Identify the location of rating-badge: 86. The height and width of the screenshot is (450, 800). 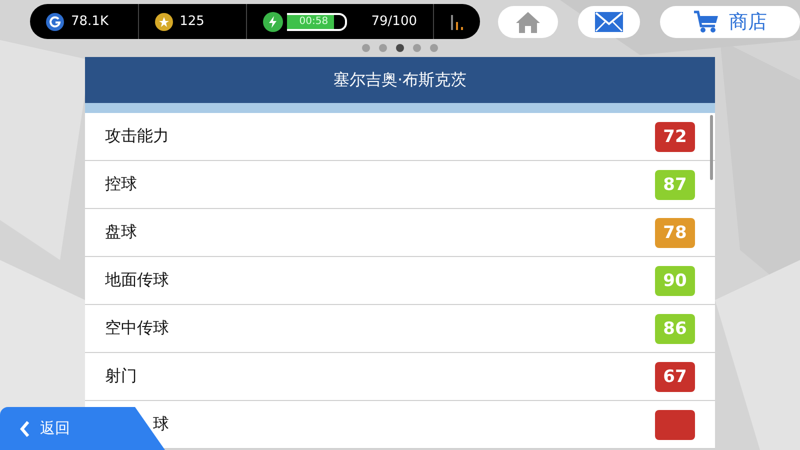
(675, 329).